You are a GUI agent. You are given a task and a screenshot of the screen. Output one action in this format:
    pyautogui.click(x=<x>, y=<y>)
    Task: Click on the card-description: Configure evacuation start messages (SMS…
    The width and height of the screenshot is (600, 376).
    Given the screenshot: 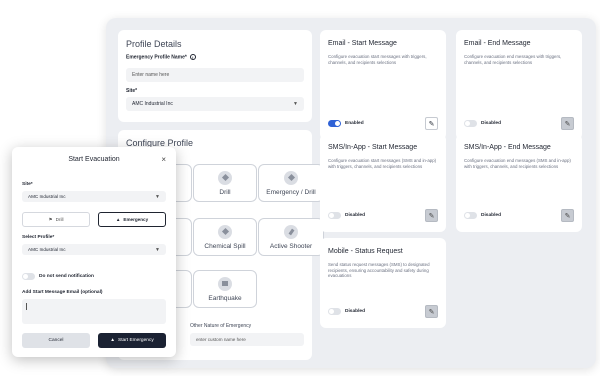 What is the action you would take?
    pyautogui.click(x=382, y=163)
    